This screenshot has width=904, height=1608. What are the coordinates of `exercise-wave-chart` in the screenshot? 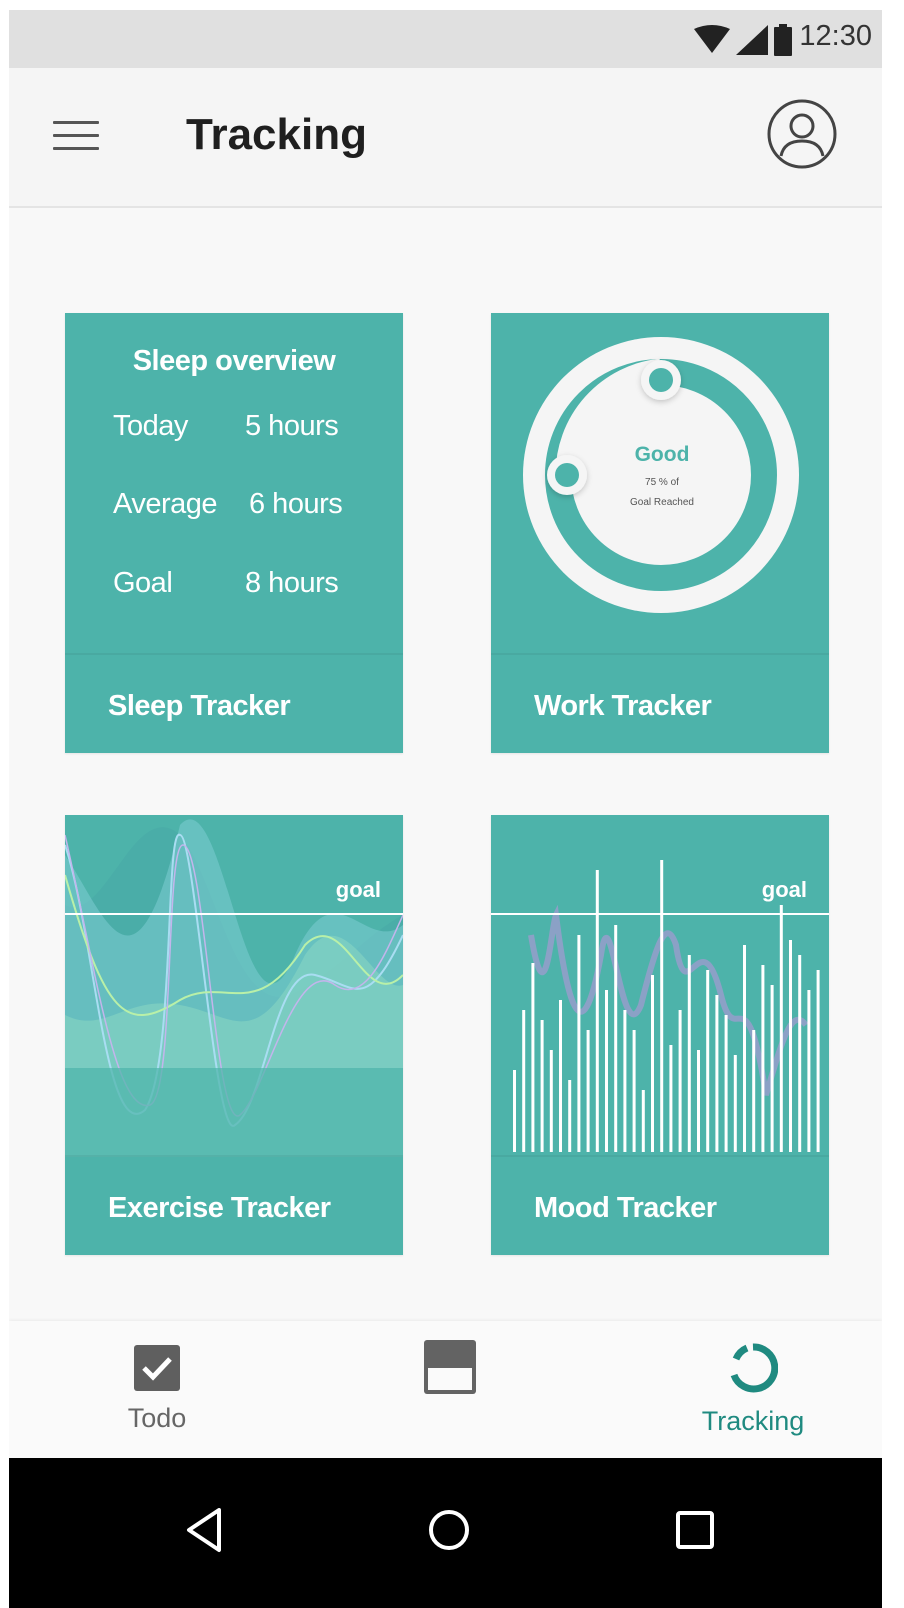 It's located at (234, 988).